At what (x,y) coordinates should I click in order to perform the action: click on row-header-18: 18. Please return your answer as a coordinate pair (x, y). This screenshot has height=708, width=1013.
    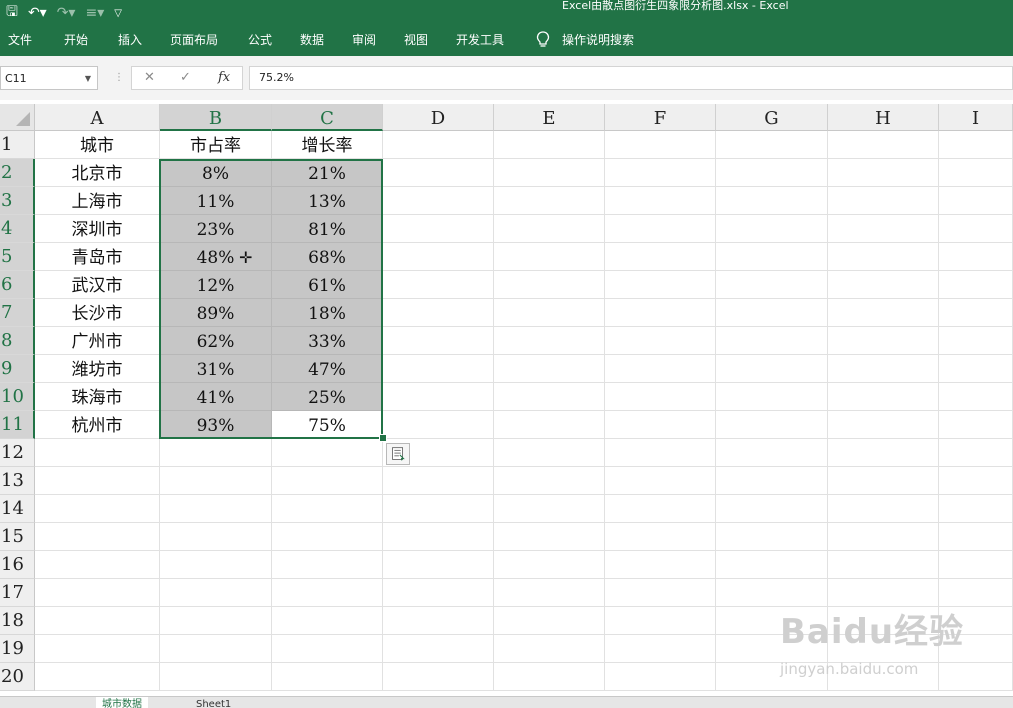
    Looking at the image, I should click on (17, 621).